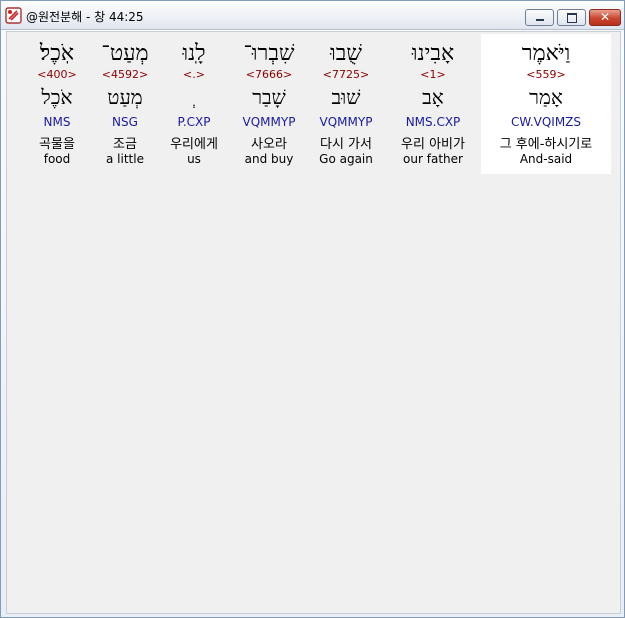 The image size is (625, 618). I want to click on korean-gloss: 우리 아비가, so click(433, 144).